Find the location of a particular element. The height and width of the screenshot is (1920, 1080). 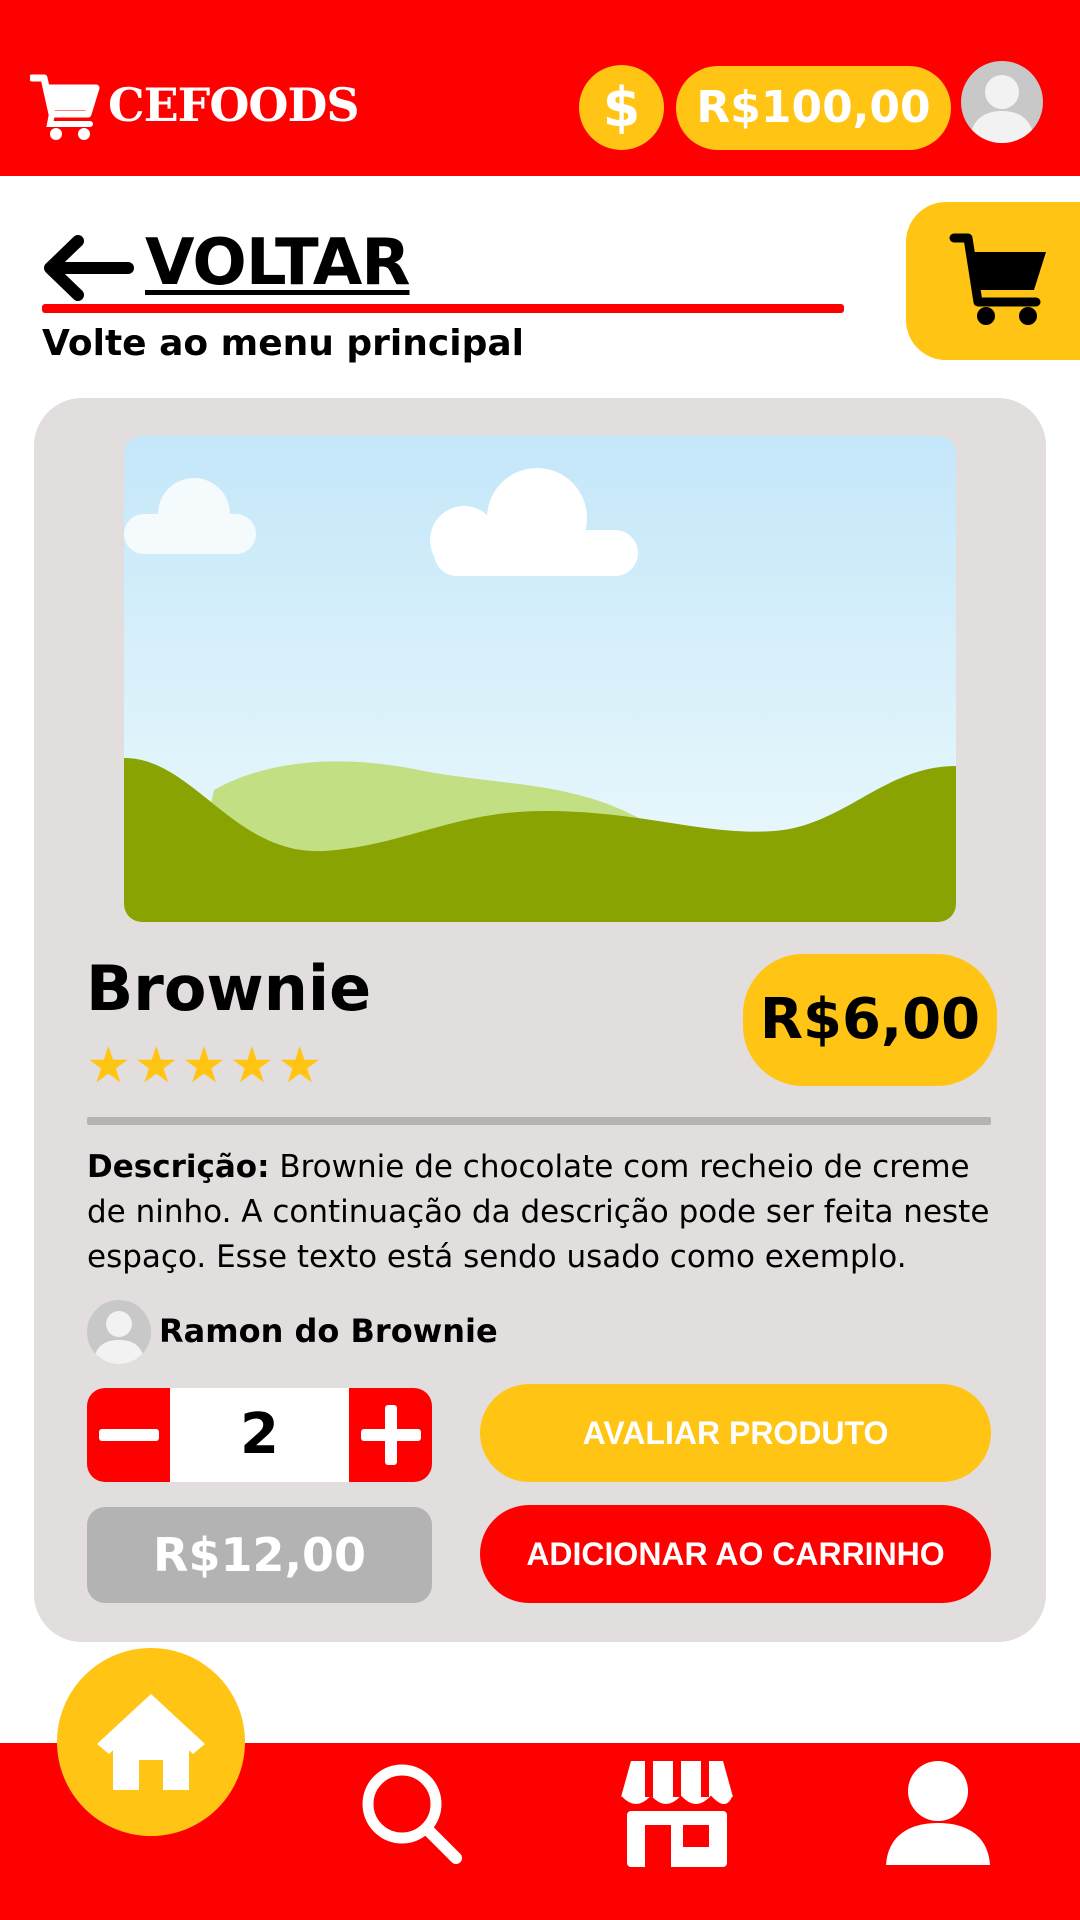

coin-icon: $ is located at coordinates (621, 107).